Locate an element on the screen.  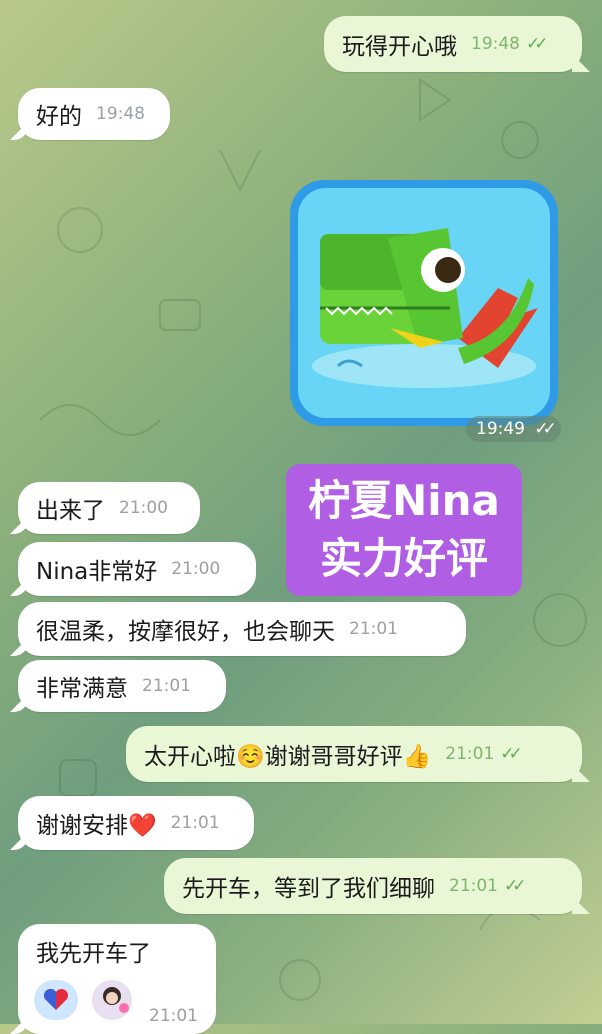
message-text: 非常满意 is located at coordinates (82, 689).